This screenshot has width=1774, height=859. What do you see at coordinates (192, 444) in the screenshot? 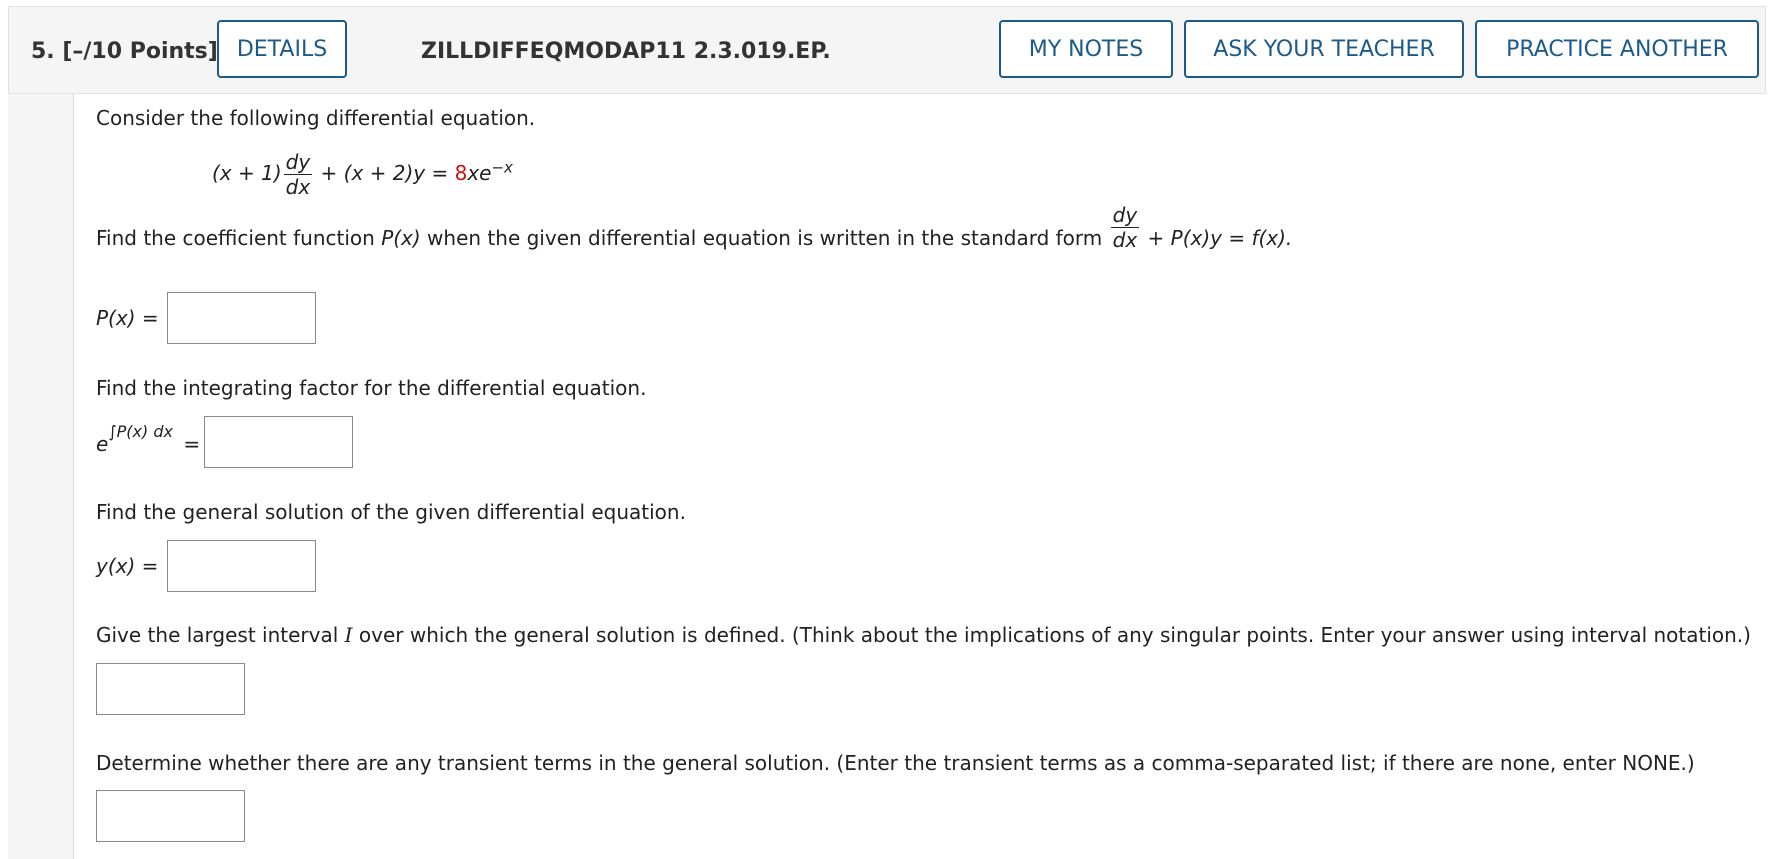
I see `integrating-factor-equals: =` at bounding box center [192, 444].